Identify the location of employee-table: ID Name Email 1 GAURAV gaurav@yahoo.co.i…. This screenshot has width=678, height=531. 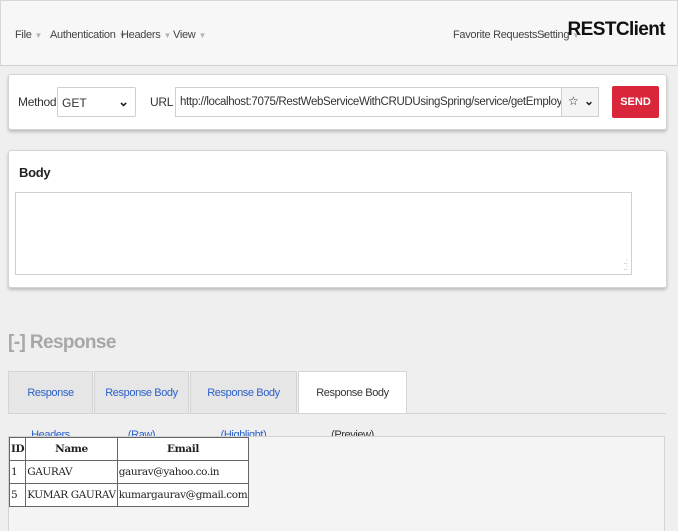
(129, 472).